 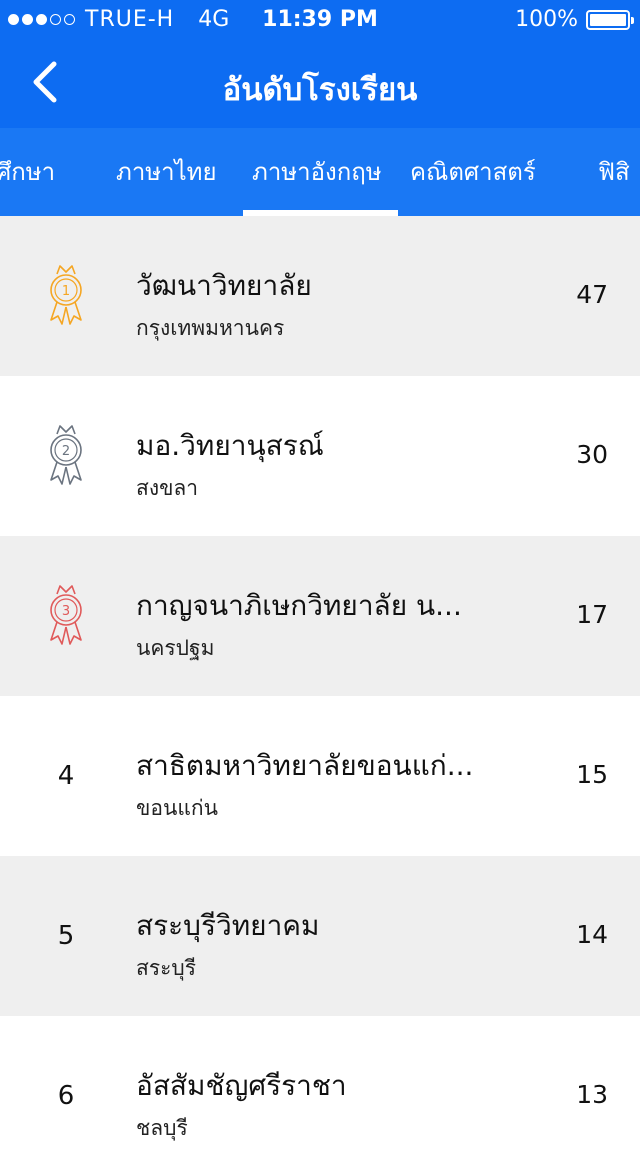 I want to click on list-item: 6 อัสสัมชัญศรีราชา ชลบุรี 13, so click(x=320, y=1096).